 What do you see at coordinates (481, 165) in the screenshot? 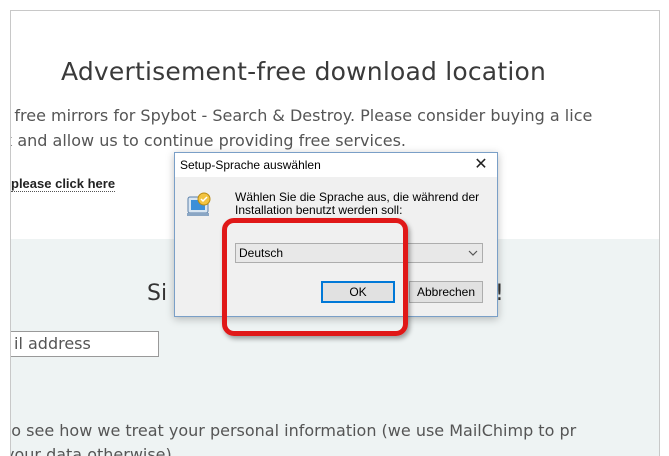
I see `close-icon: ✕` at bounding box center [481, 165].